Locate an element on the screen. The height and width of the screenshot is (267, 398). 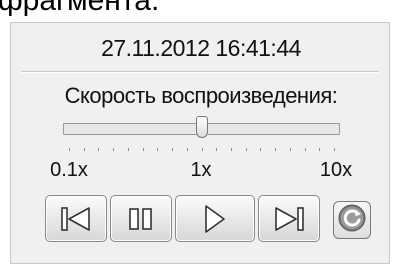
caption-fragment: фрагмента. is located at coordinates (80, 8).